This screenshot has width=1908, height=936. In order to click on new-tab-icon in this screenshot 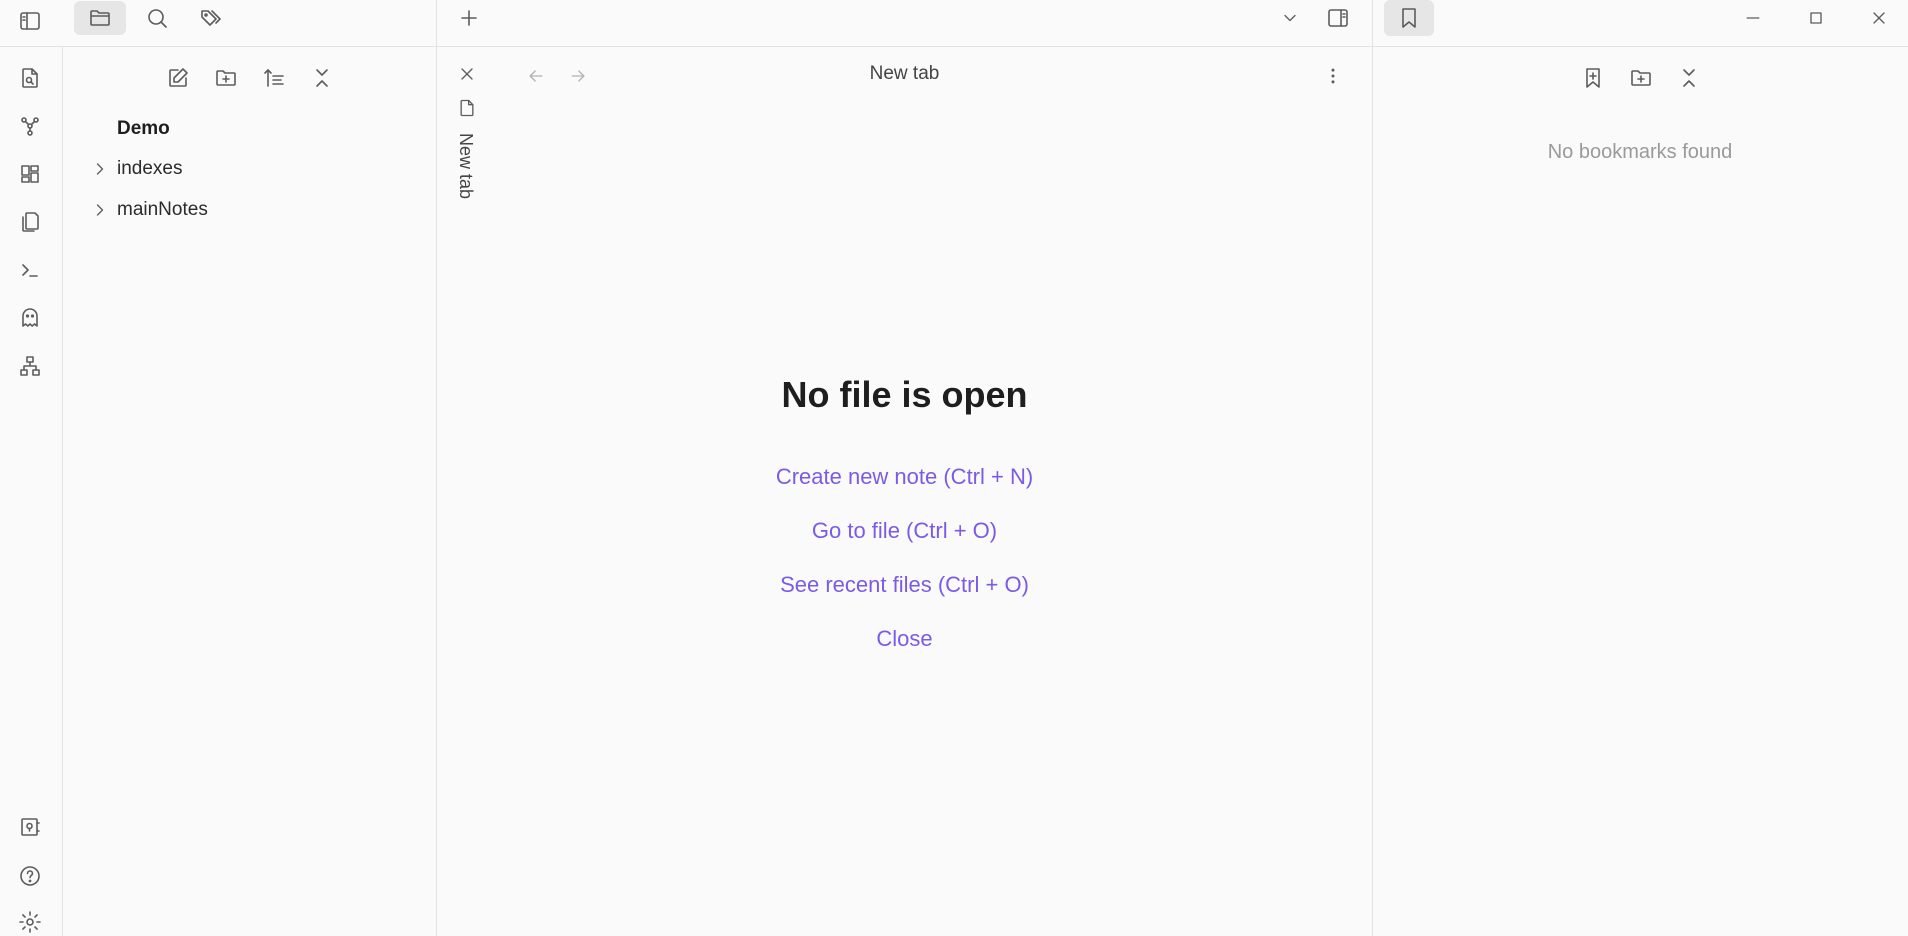, I will do `click(469, 18)`.